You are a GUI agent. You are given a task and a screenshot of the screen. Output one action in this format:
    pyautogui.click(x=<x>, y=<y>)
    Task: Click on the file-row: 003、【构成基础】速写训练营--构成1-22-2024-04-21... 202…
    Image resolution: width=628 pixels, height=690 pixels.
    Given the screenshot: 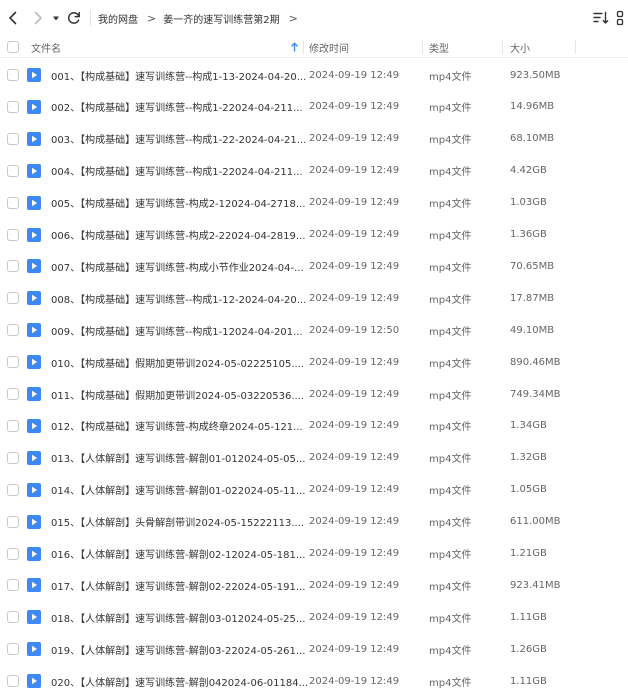 What is the action you would take?
    pyautogui.click(x=314, y=139)
    